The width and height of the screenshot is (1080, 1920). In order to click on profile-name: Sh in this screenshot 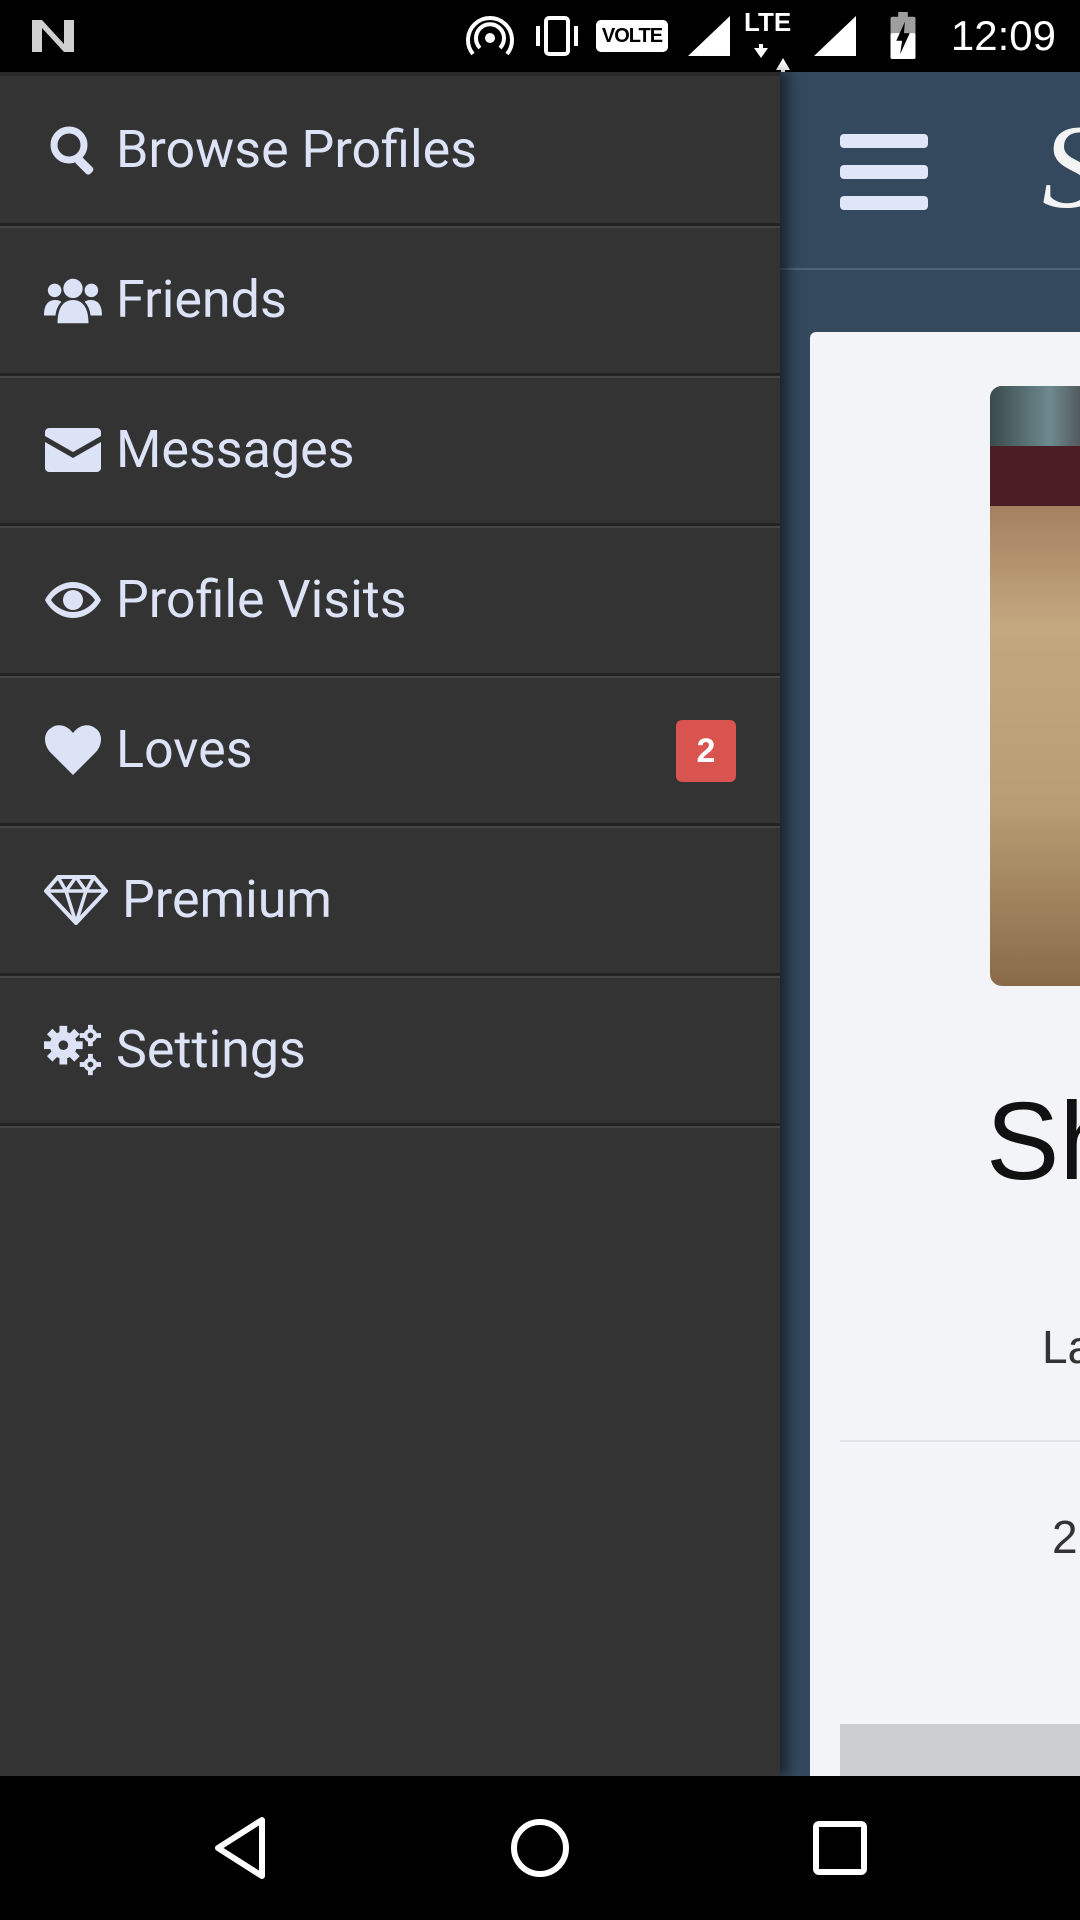, I will do `click(1033, 1141)`.